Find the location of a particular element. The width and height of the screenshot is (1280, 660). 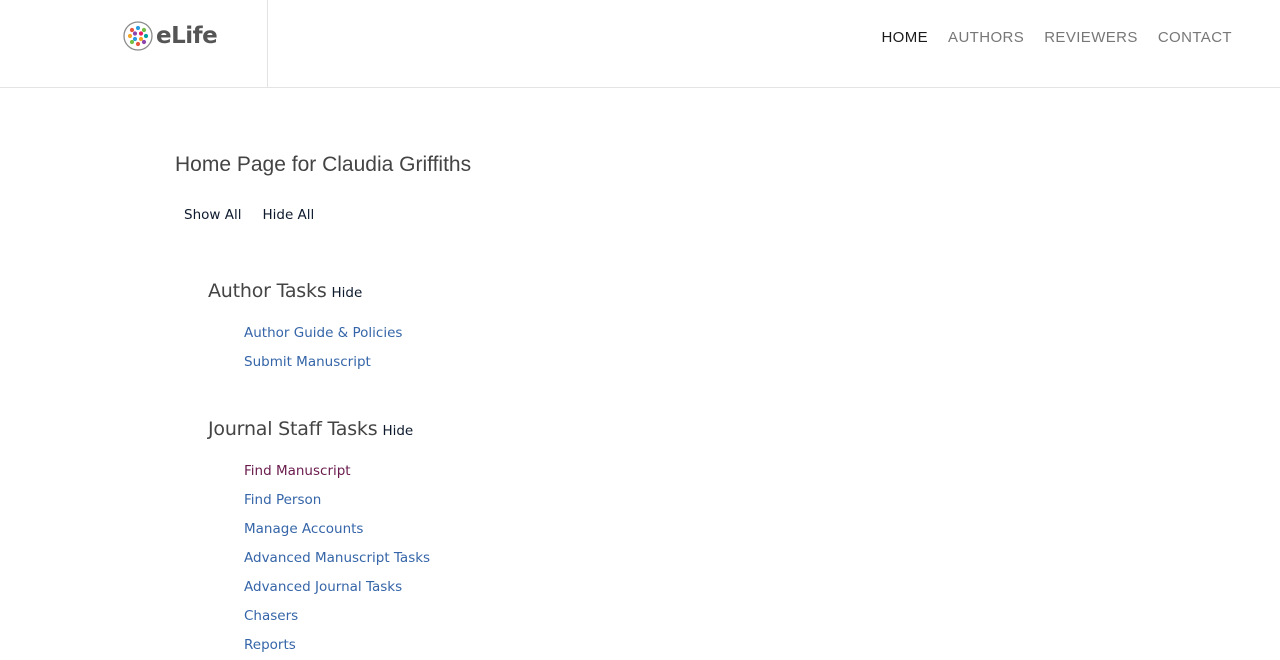

list-item: Author Guide & Policies is located at coordinates (323, 333).